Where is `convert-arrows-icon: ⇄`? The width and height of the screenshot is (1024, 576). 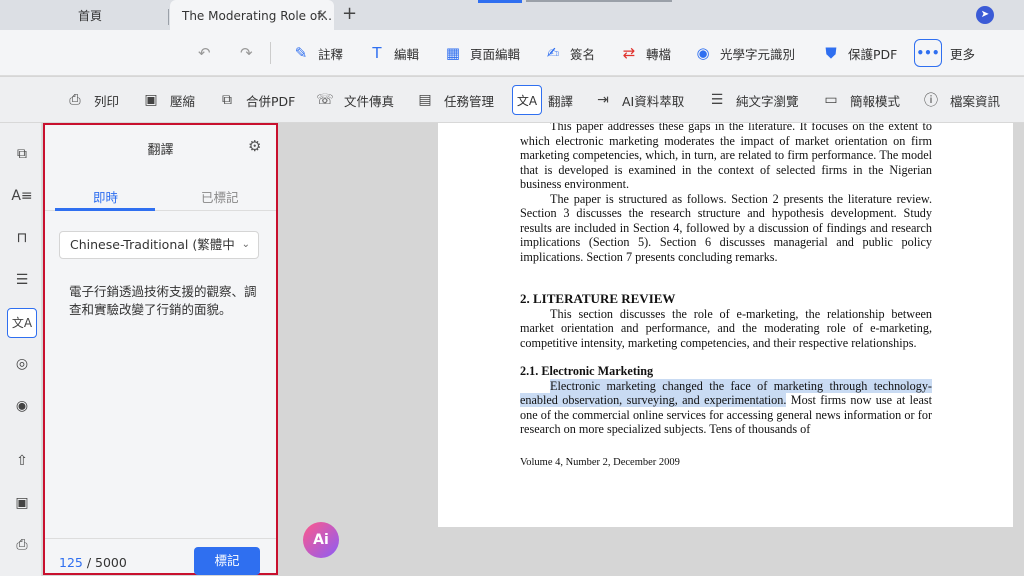 convert-arrows-icon: ⇄ is located at coordinates (629, 53).